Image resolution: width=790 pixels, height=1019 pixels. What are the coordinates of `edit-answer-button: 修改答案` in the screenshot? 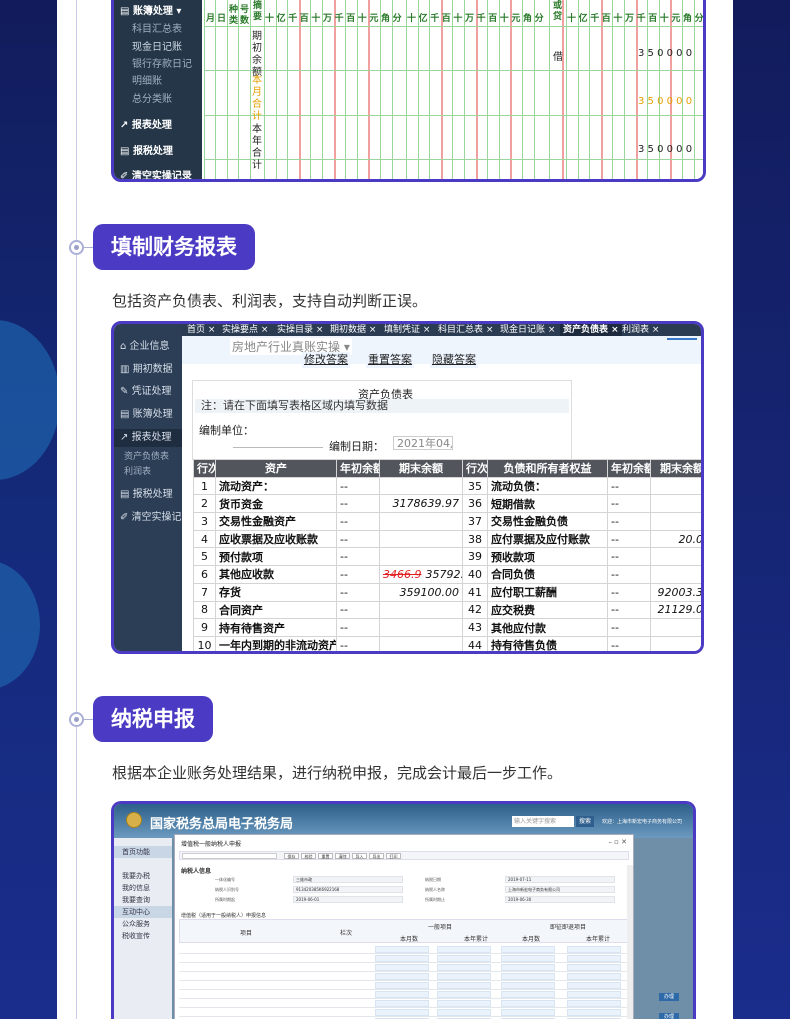 It's located at (326, 360).